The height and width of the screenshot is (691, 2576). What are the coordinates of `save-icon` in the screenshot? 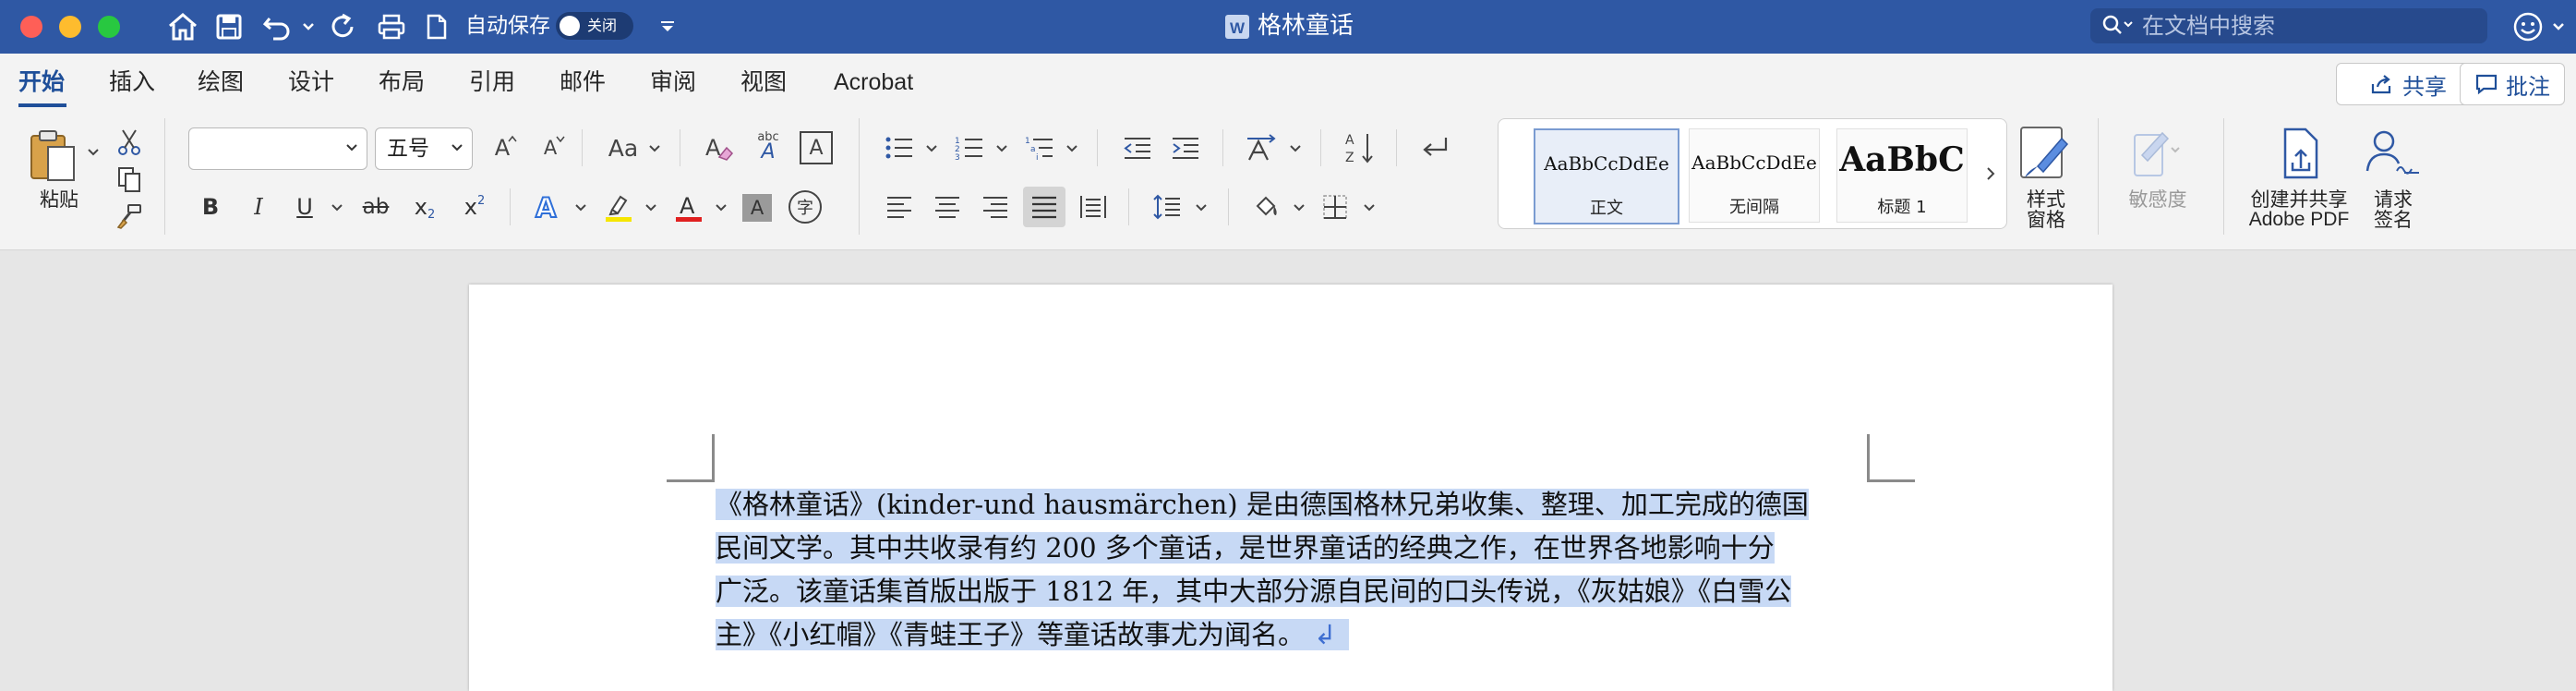 It's located at (229, 26).